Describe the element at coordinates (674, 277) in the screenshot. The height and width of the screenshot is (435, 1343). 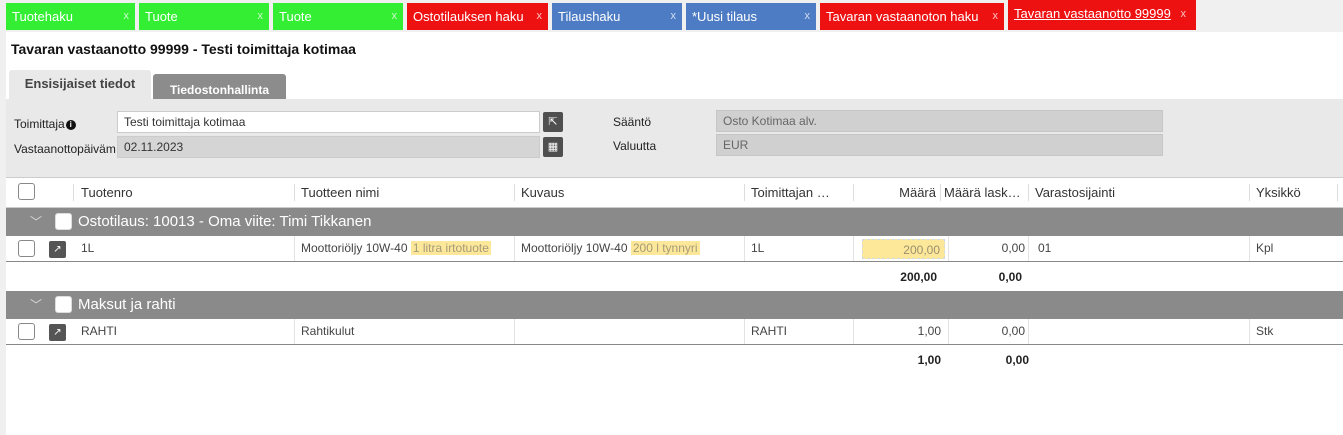
I see `group-summary-row: 200,00 0,00` at that location.